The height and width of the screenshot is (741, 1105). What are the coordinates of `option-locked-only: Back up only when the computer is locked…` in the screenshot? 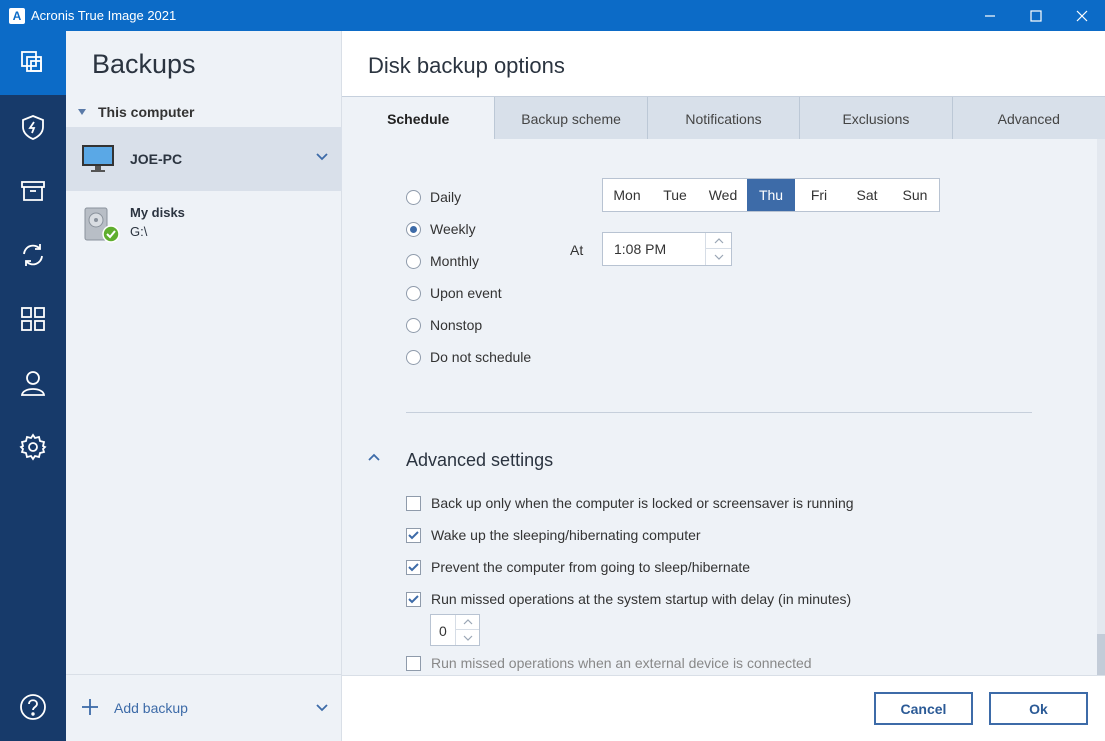 It's located at (630, 503).